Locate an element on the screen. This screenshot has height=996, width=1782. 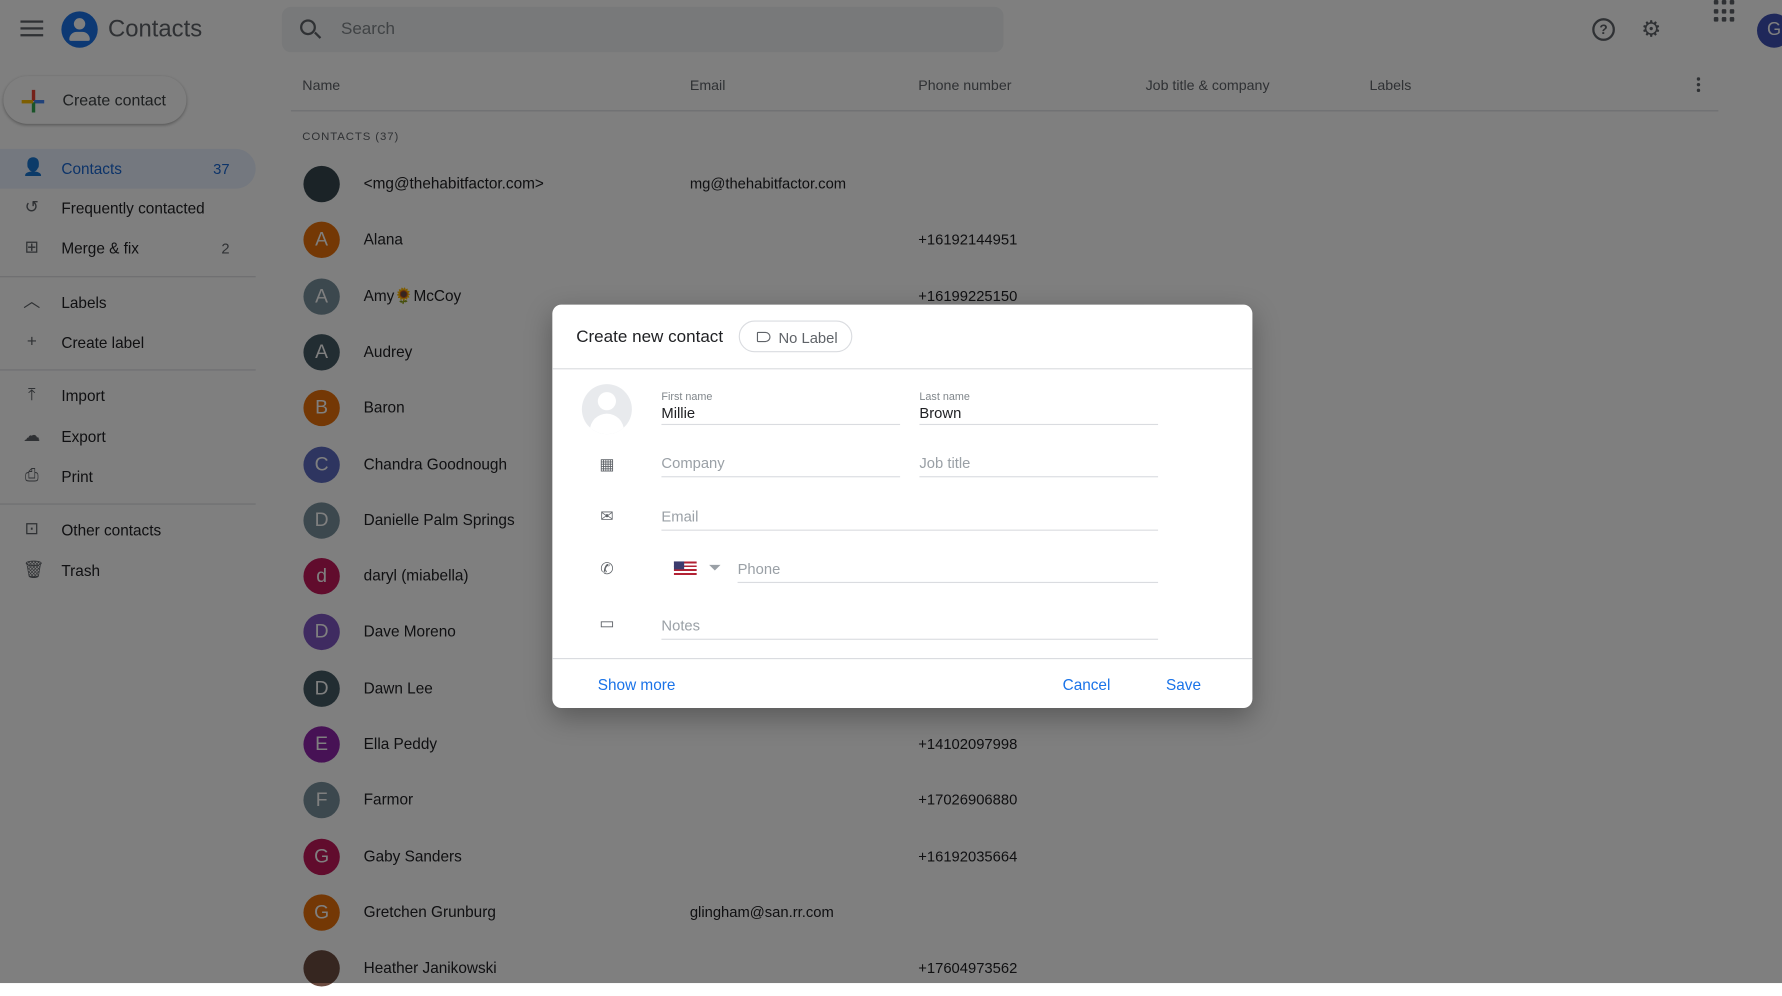
email-field: Email is located at coordinates (910, 515).